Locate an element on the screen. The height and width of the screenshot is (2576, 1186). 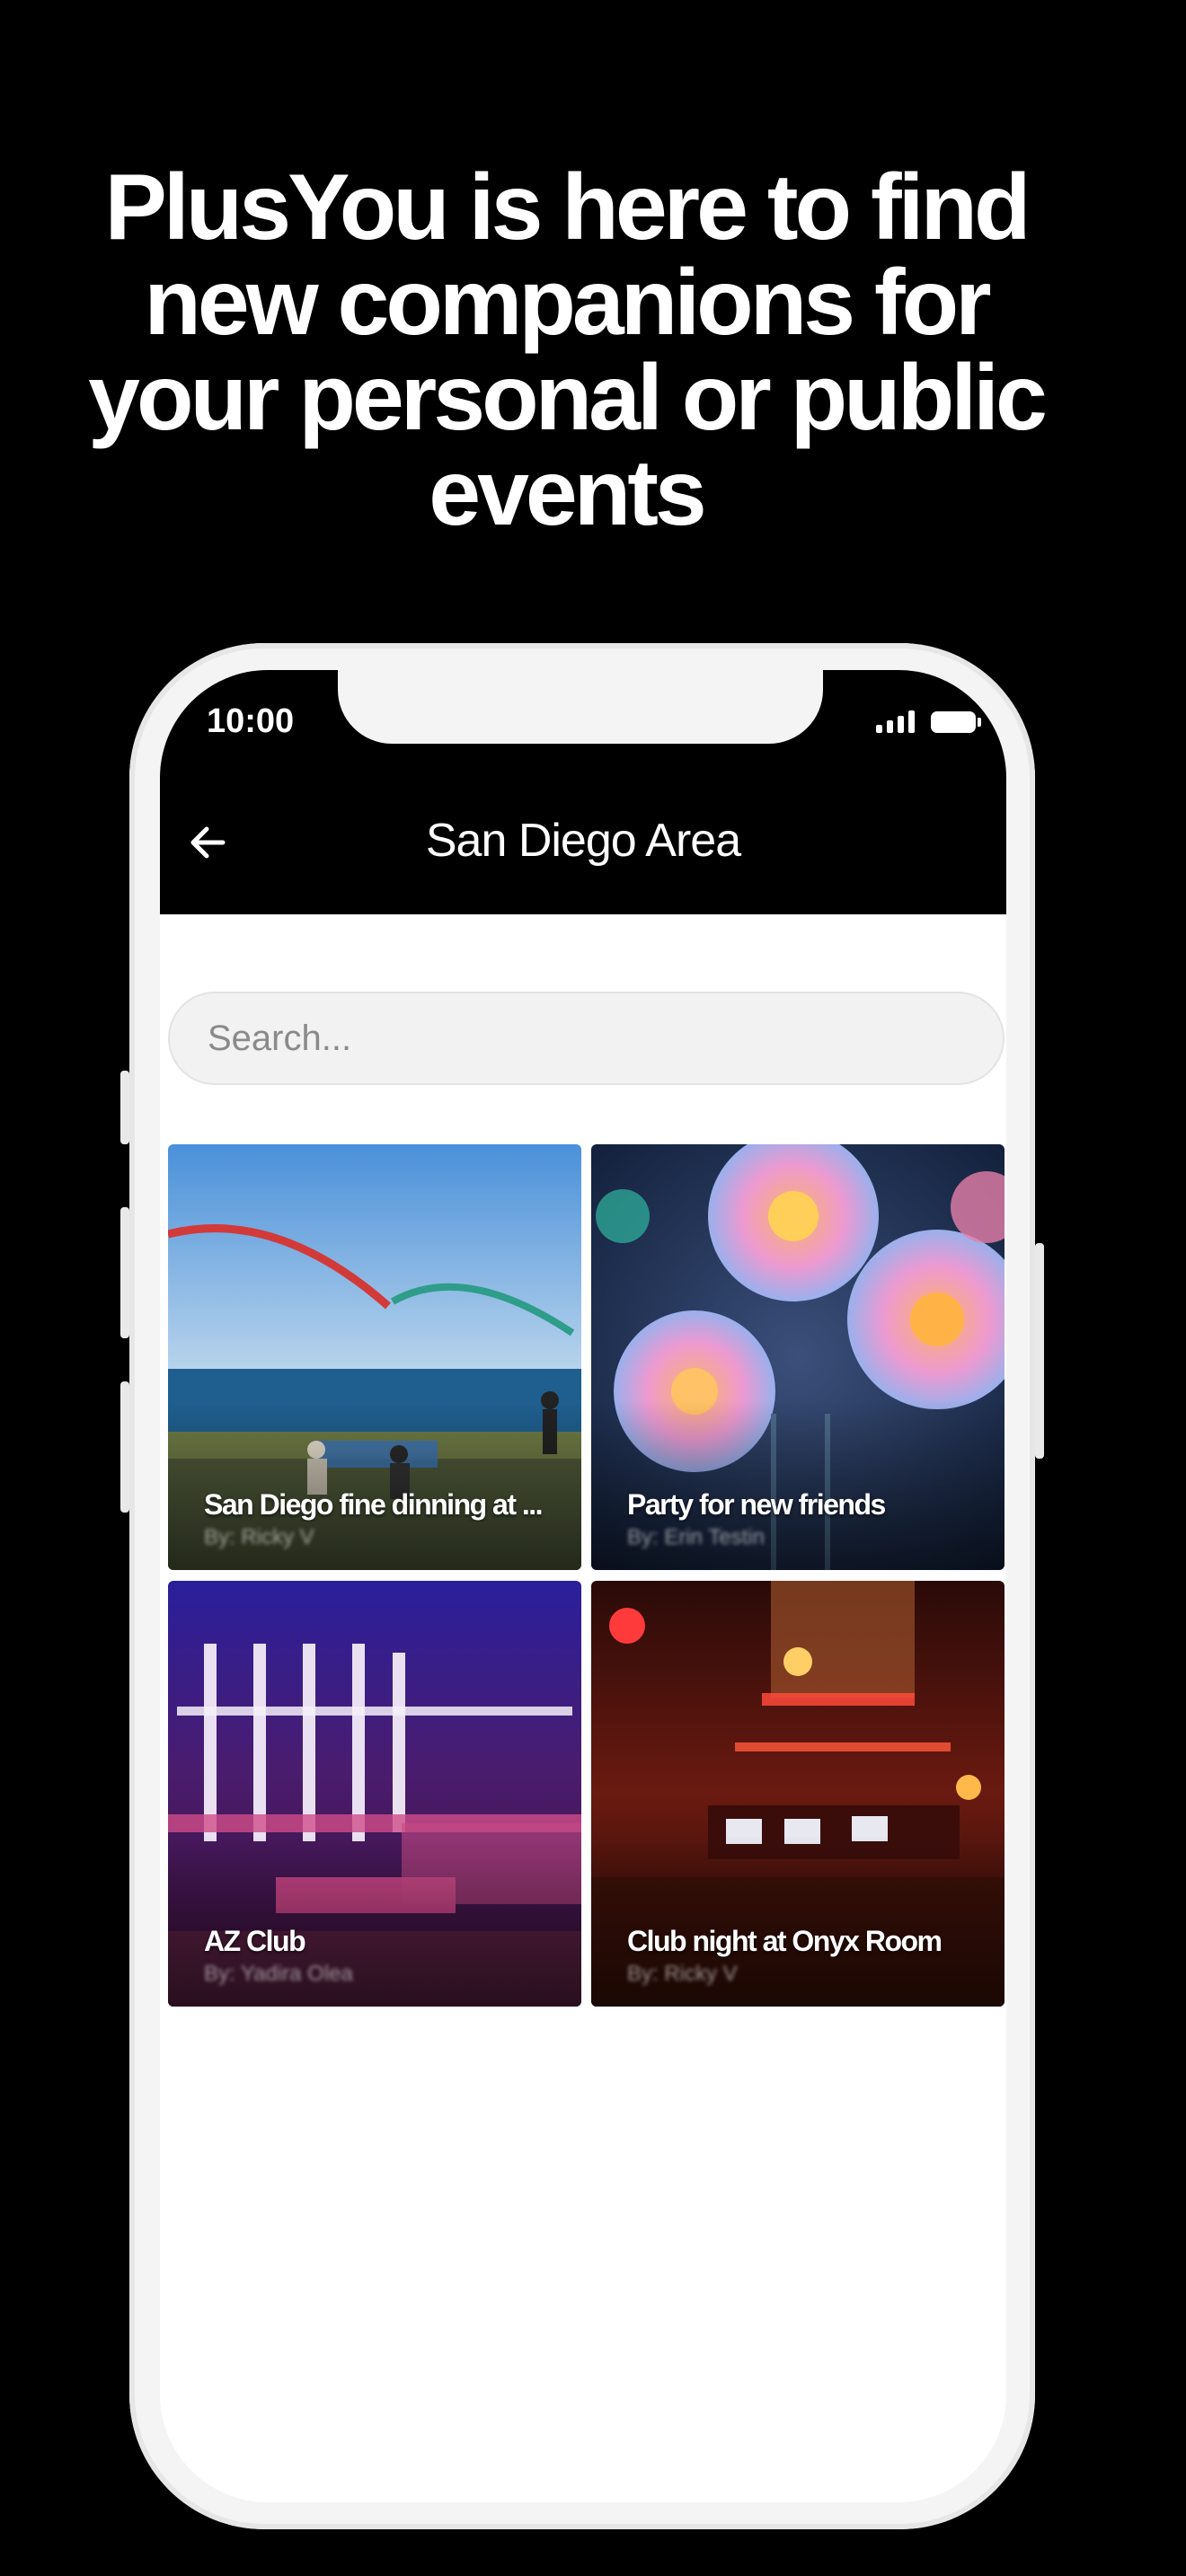
event-author: By: Yadira Olea is located at coordinates (278, 1974).